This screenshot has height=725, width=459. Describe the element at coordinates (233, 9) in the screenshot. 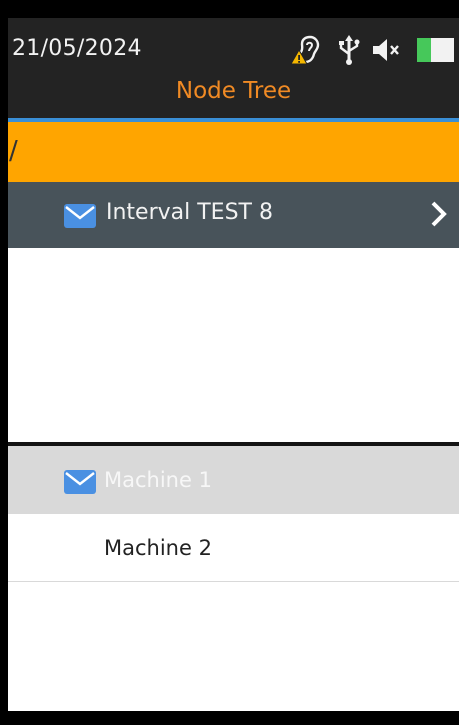

I see `top-bezel` at that location.